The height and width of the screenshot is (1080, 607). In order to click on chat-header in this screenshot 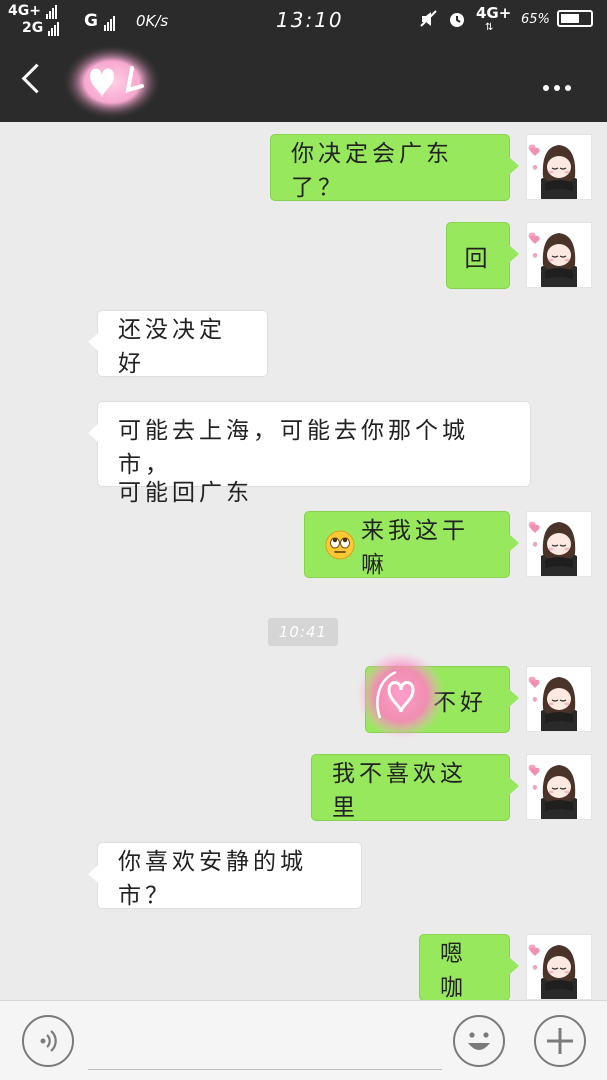, I will do `click(303, 81)`.